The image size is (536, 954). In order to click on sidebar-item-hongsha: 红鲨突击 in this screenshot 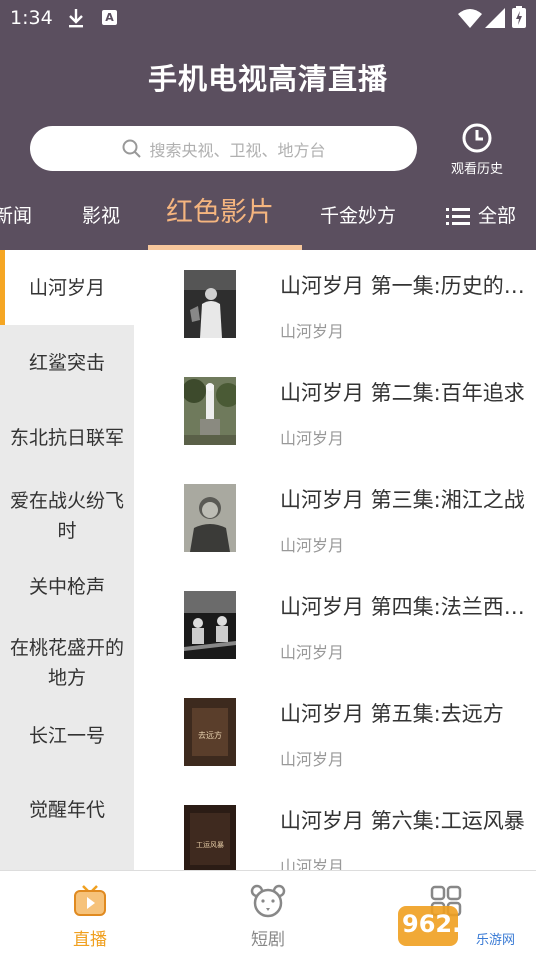, I will do `click(67, 362)`.